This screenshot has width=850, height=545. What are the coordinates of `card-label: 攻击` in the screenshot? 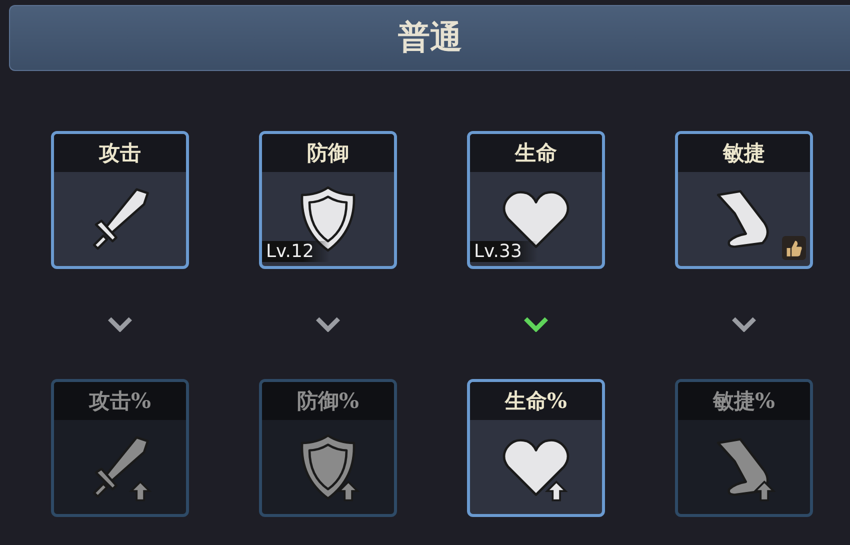 It's located at (120, 153).